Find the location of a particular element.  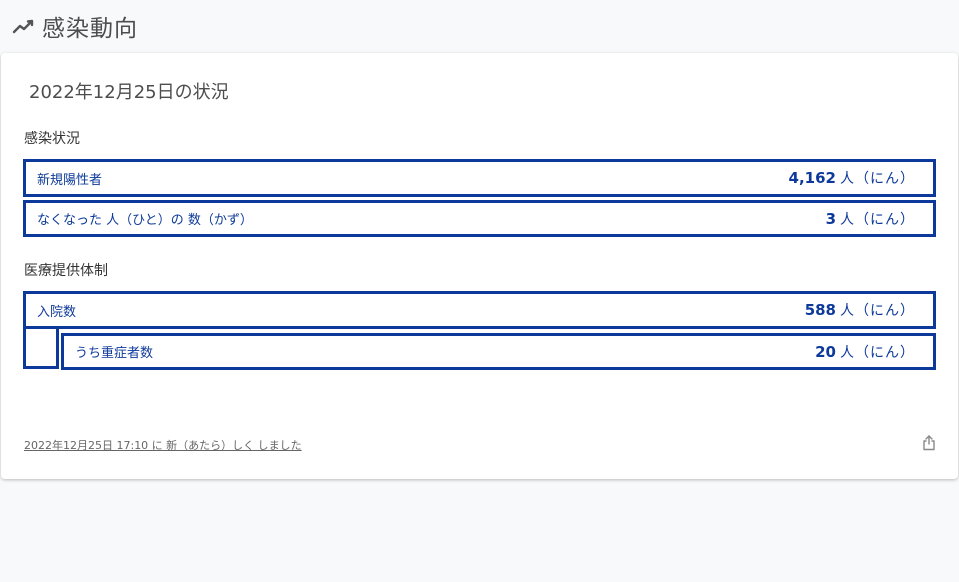

deaths-unit: 人（にん） is located at coordinates (877, 219).